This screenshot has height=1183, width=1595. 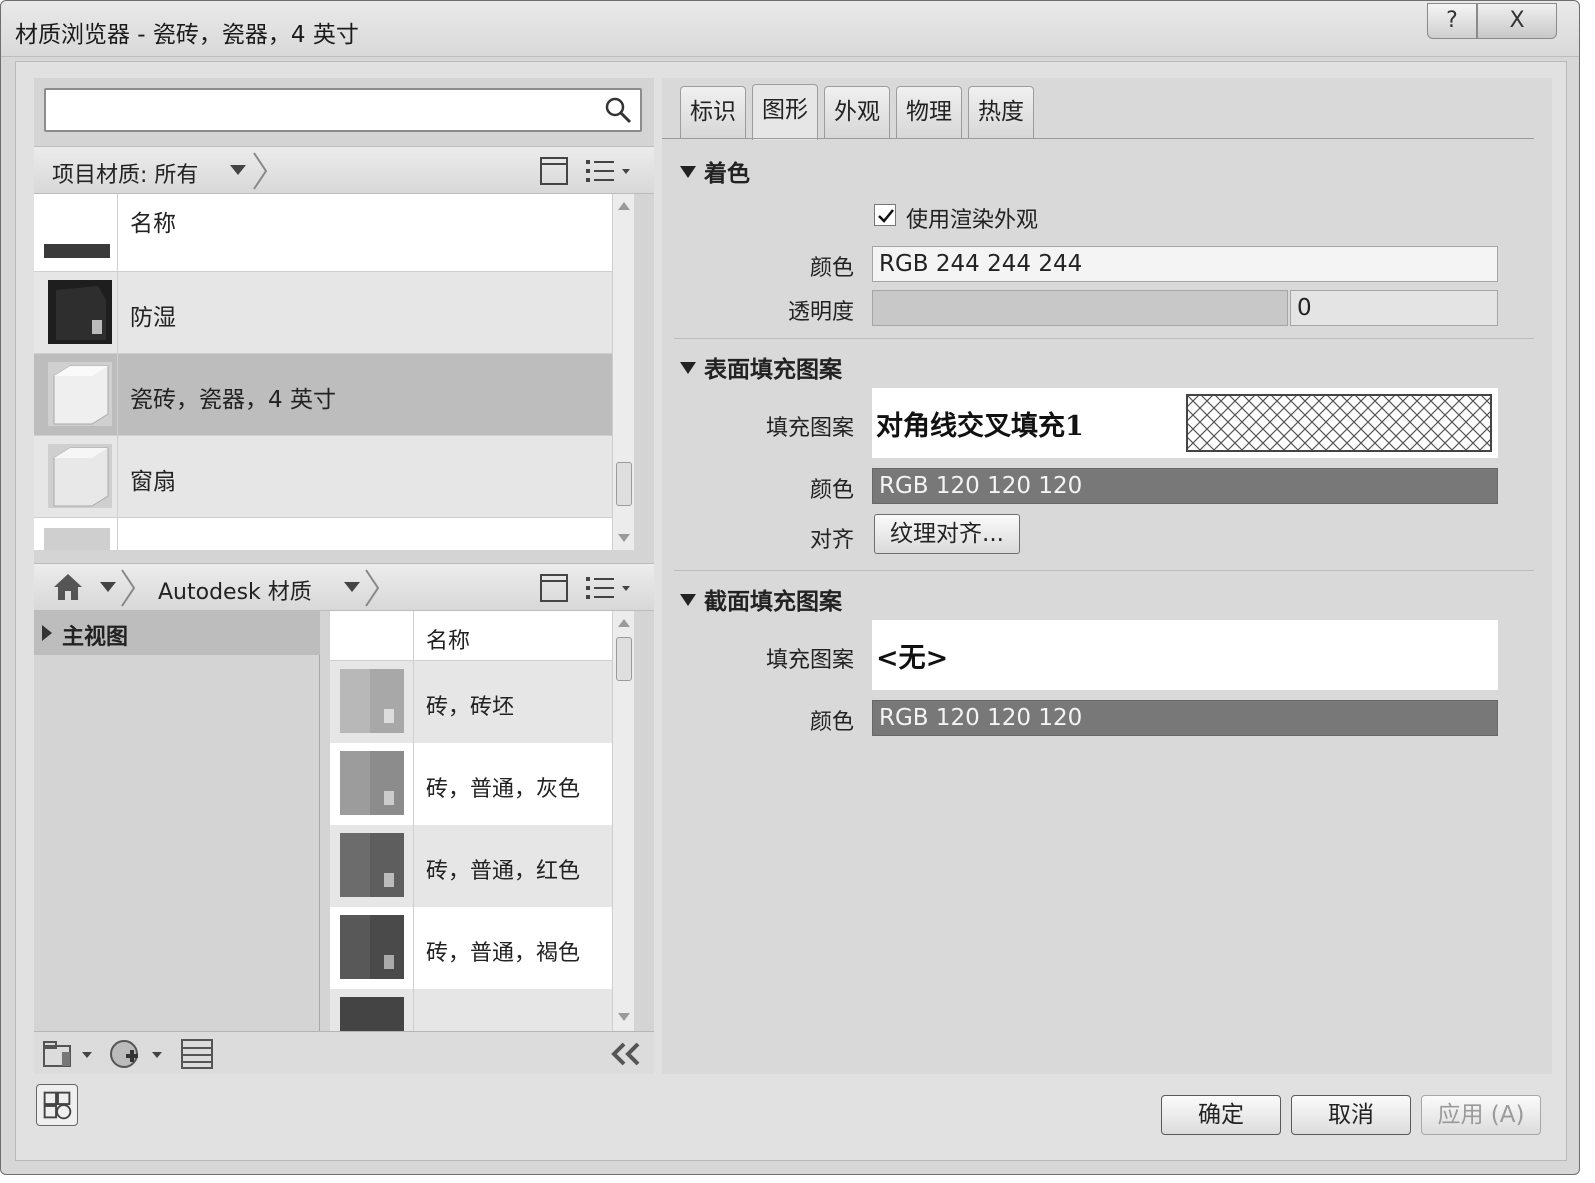 I want to click on library-label: Autodesk 材质, so click(x=235, y=590).